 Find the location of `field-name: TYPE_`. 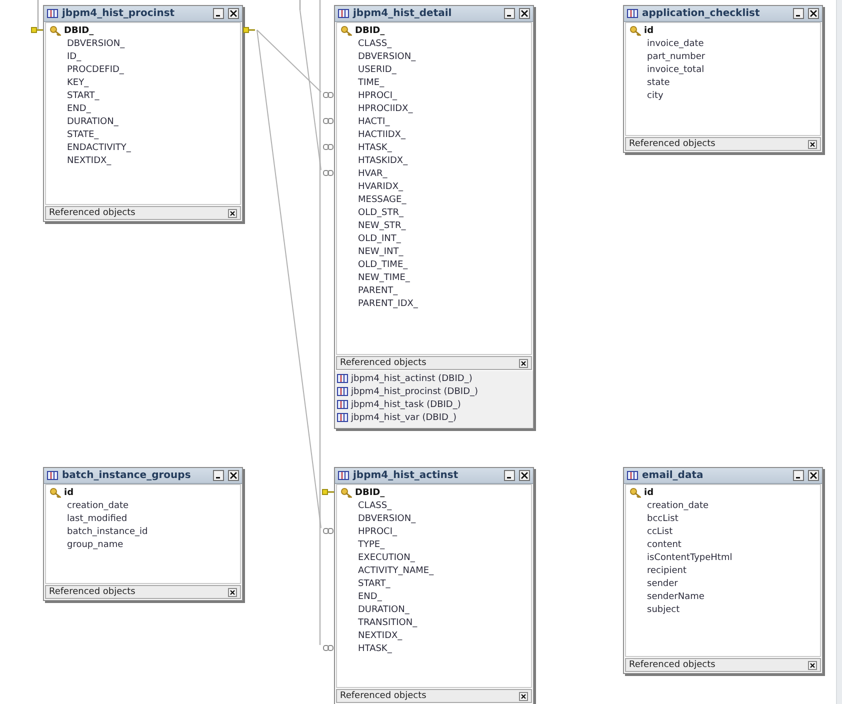

field-name: TYPE_ is located at coordinates (371, 545).